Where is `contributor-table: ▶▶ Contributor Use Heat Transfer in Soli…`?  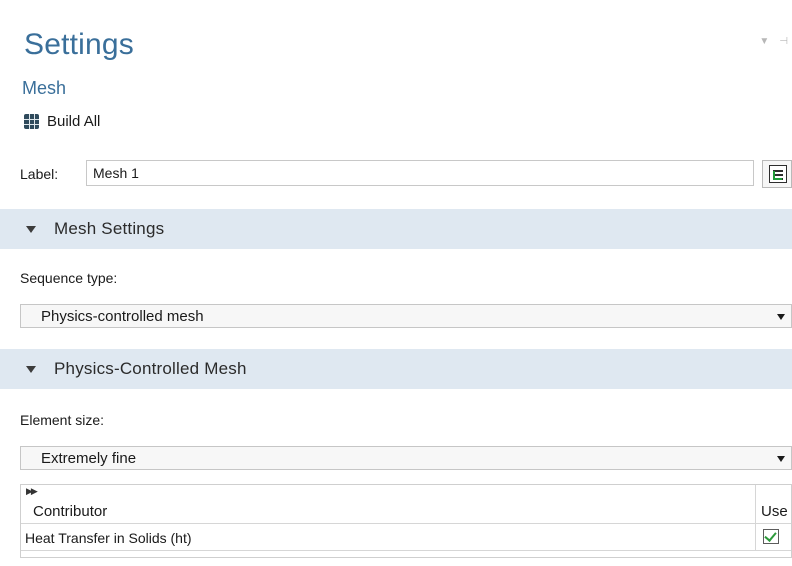
contributor-table: ▶▶ Contributor Use Heat Transfer in Soli… is located at coordinates (406, 521).